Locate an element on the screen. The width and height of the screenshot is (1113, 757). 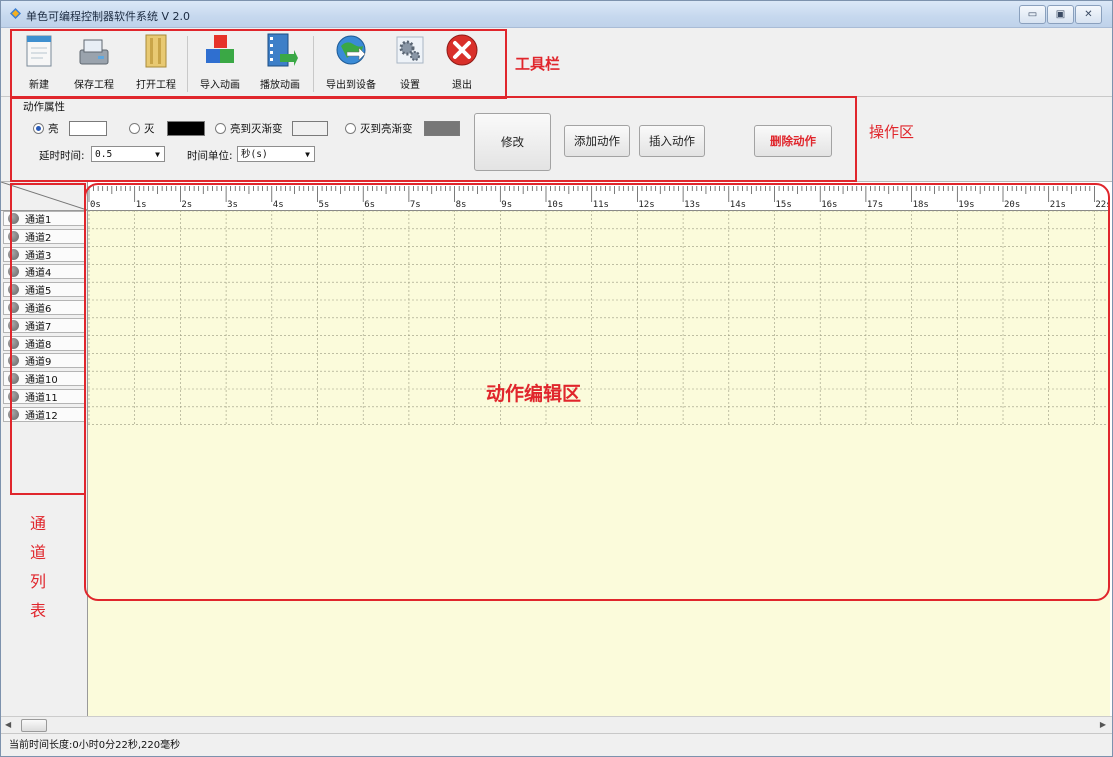
window-title: 单色可编程控制器软件系统 V 2.0 is located at coordinates (108, 16).